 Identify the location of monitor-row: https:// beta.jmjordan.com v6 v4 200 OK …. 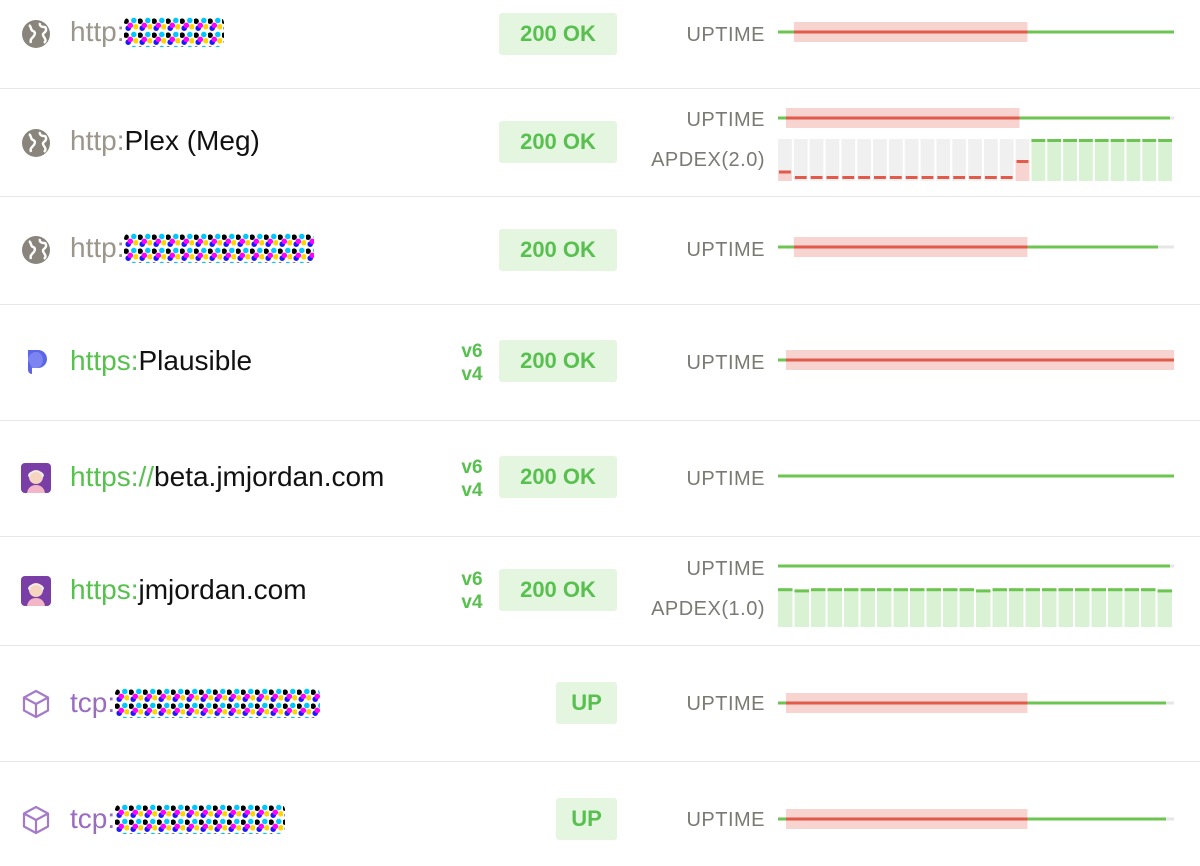
(600, 479).